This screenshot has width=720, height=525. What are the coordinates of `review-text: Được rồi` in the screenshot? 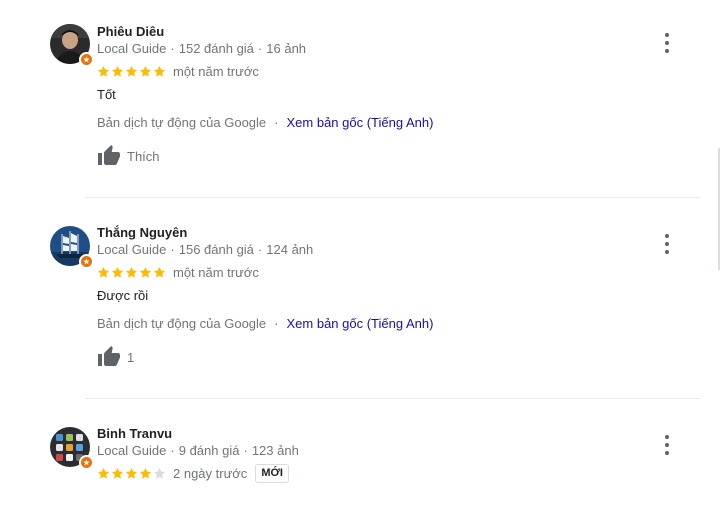 It's located at (123, 295).